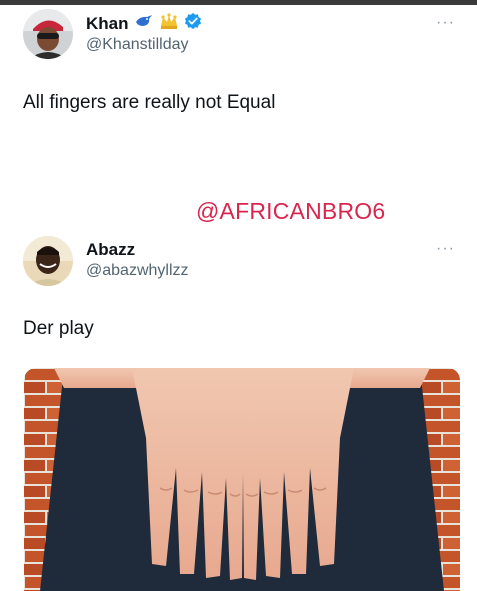 This screenshot has width=477, height=591. Describe the element at coordinates (291, 211) in the screenshot. I see `watermark-text: @AFRICANBRO6` at that location.